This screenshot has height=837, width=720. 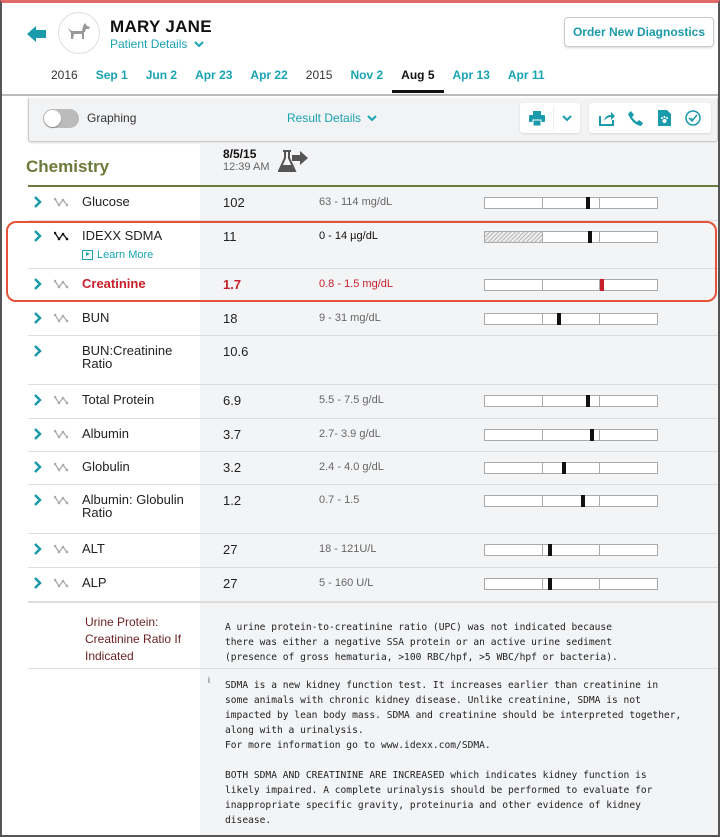 What do you see at coordinates (471, 79) in the screenshot?
I see `tab-date: Apr 13` at bounding box center [471, 79].